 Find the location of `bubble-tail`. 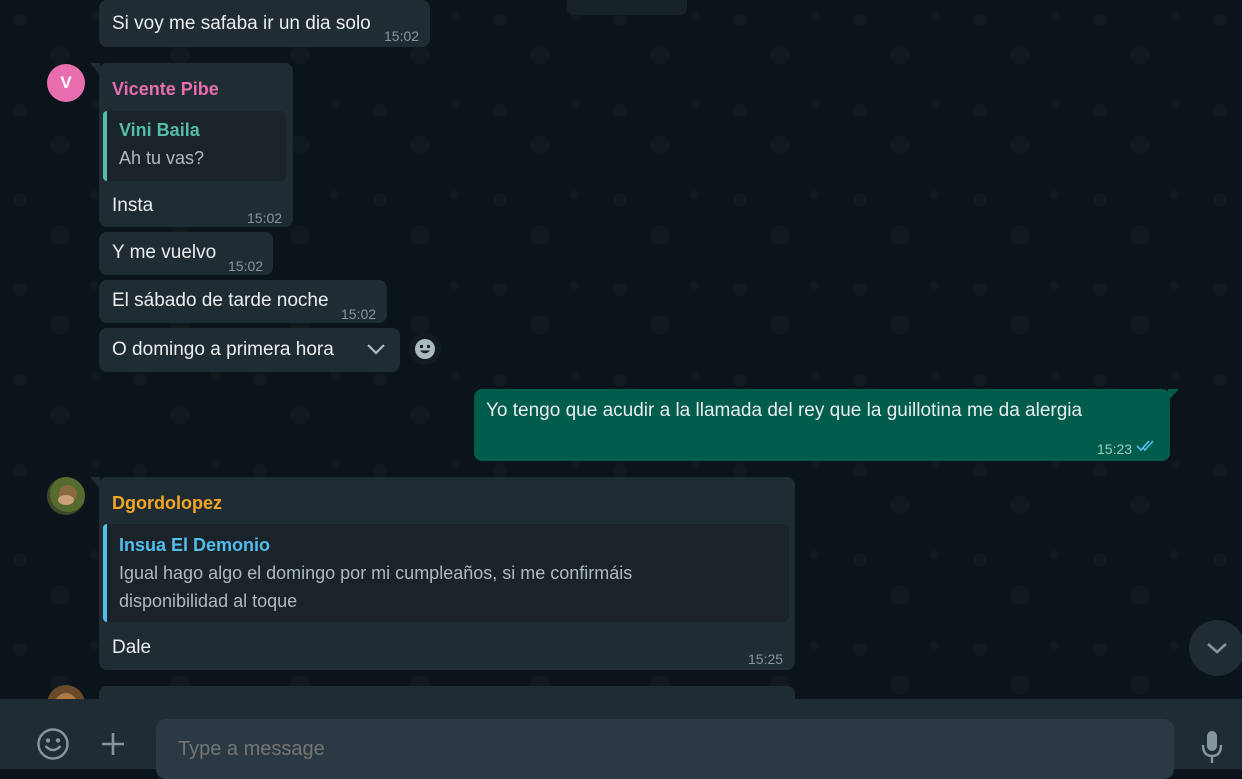

bubble-tail is located at coordinates (1173, 395).